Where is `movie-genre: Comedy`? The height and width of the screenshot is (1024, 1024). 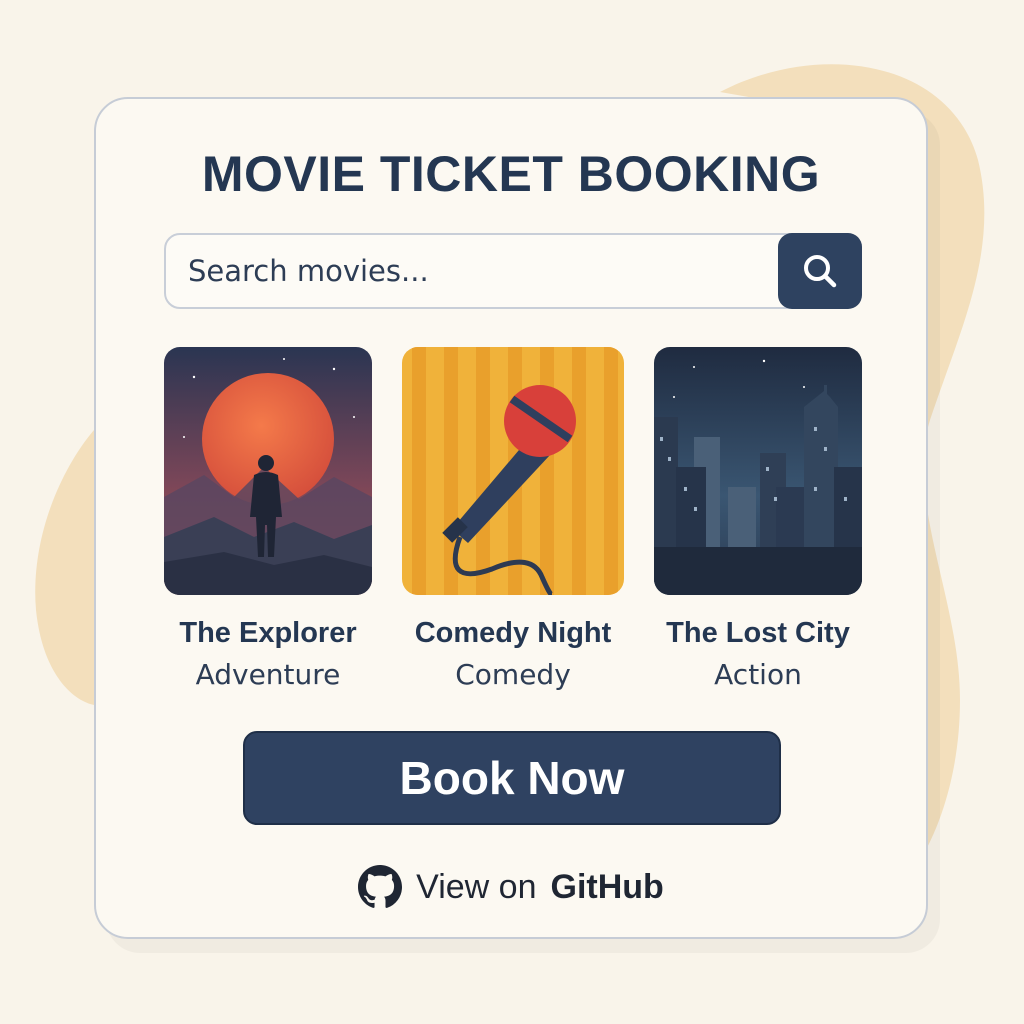 movie-genre: Comedy is located at coordinates (513, 674).